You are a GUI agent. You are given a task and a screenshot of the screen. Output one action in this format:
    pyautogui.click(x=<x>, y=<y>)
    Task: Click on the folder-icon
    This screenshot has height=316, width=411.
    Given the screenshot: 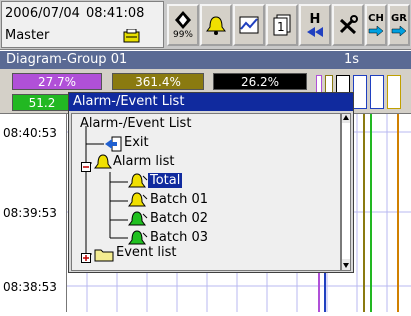 What is the action you would take?
    pyautogui.click(x=104, y=256)
    